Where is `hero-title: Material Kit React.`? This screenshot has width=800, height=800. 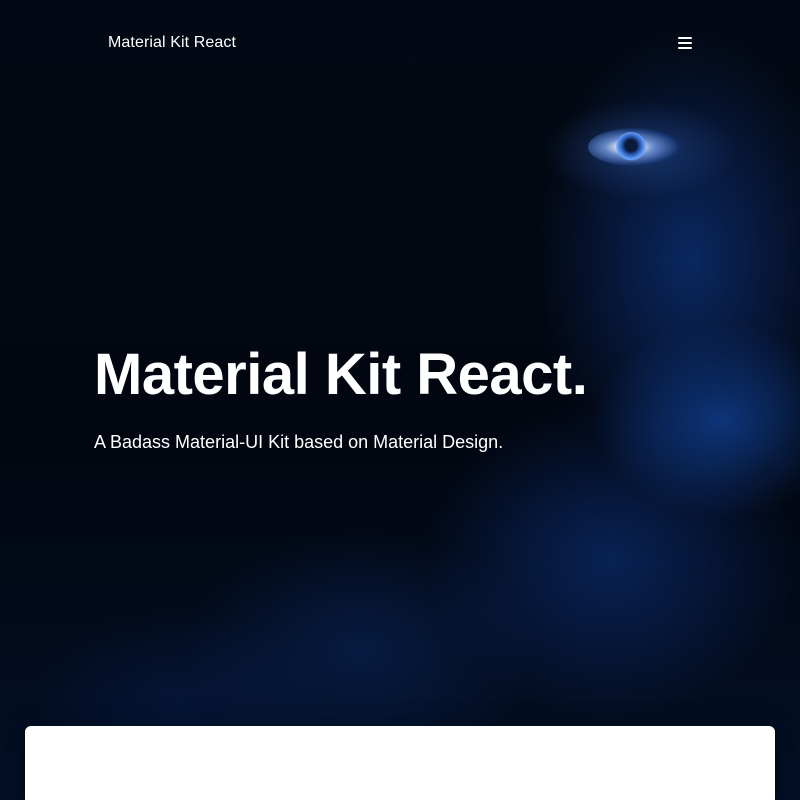 hero-title: Material Kit React. is located at coordinates (341, 374).